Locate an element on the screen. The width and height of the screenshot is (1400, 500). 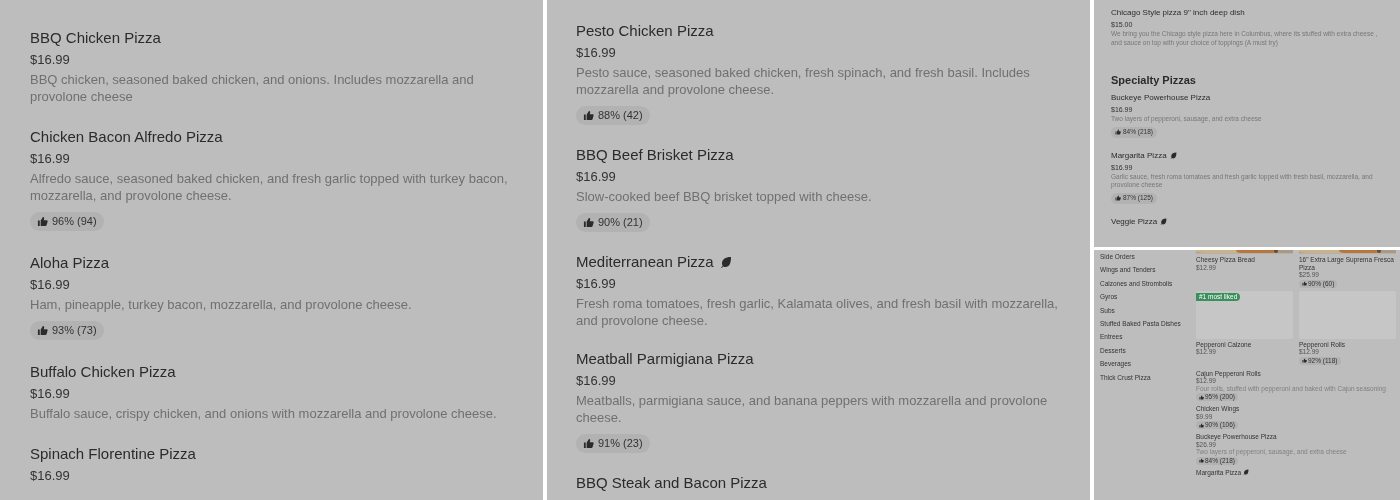
item-name: Chicago Style pizza 9" inch deep dish is located at coordinates (1178, 13).